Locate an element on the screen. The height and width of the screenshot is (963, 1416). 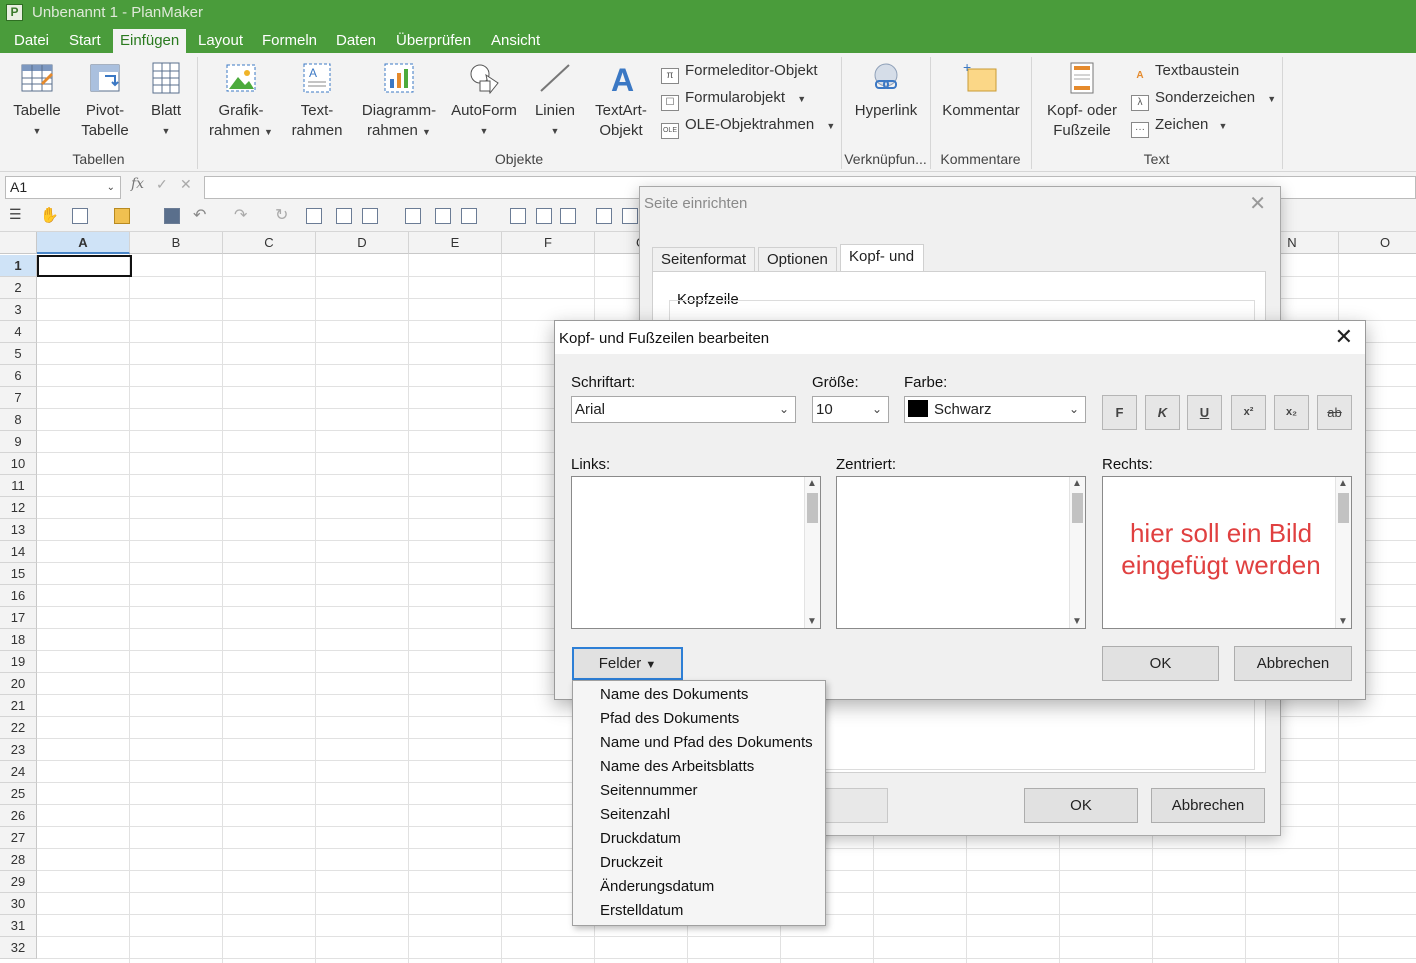
row-header: 32 is located at coordinates (18, 948).